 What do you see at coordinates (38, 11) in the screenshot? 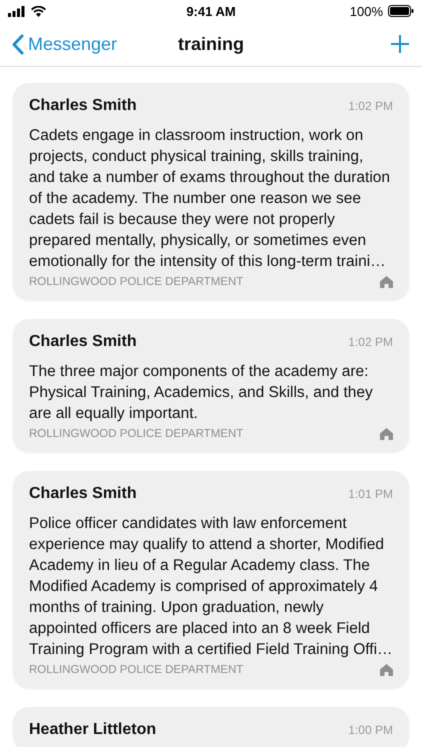
I see `wifi-icon` at bounding box center [38, 11].